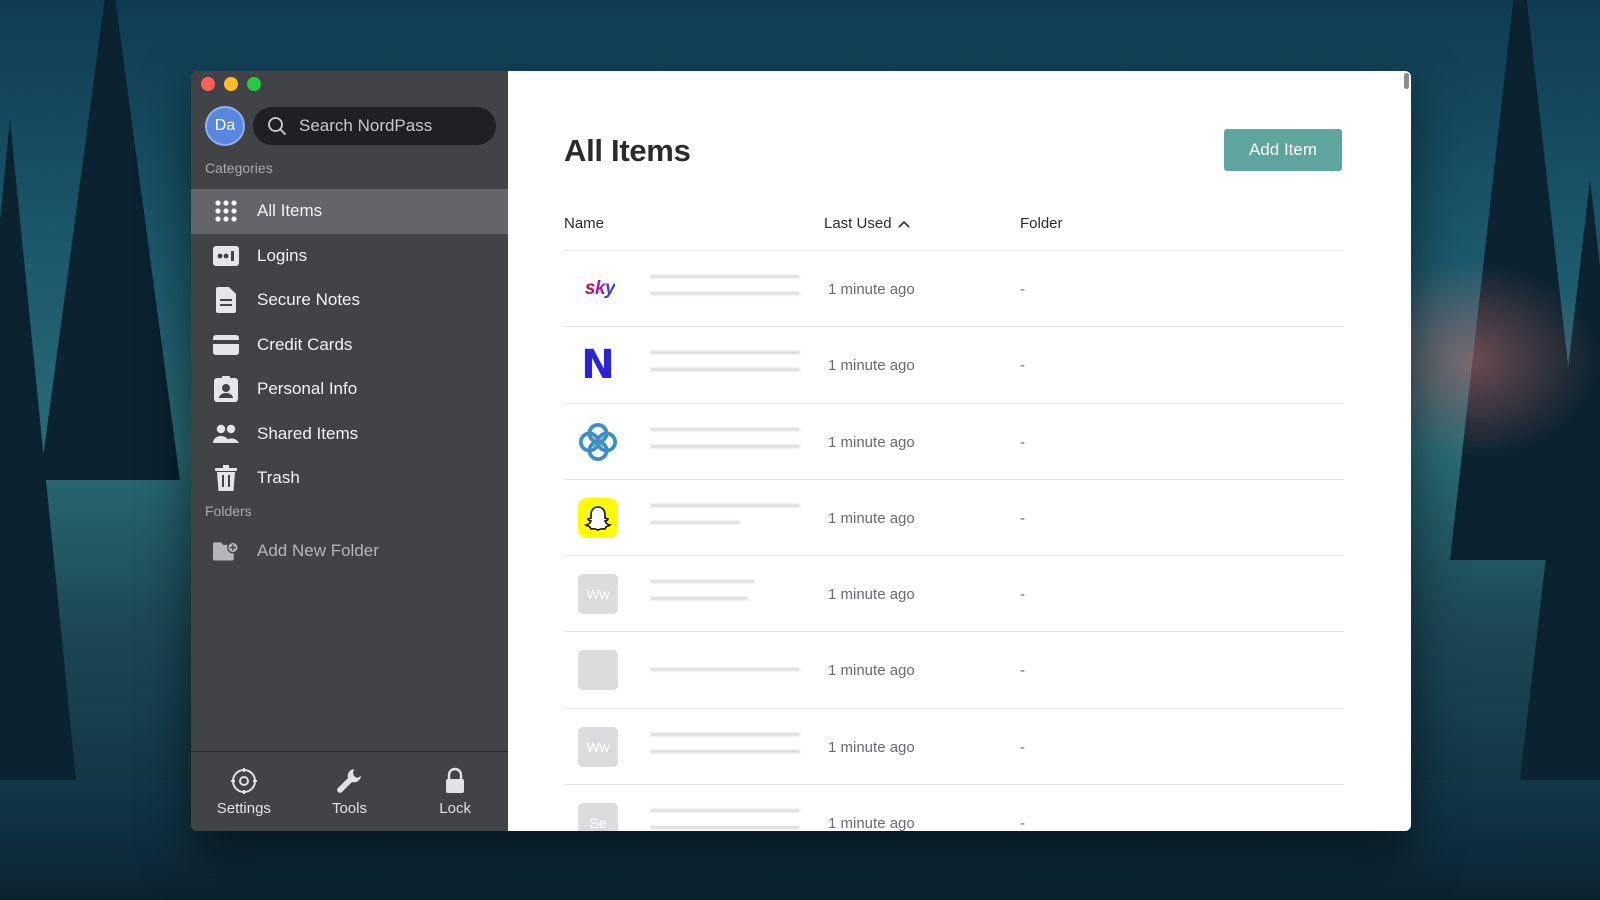  I want to click on maximize-window-button, so click(254, 84).